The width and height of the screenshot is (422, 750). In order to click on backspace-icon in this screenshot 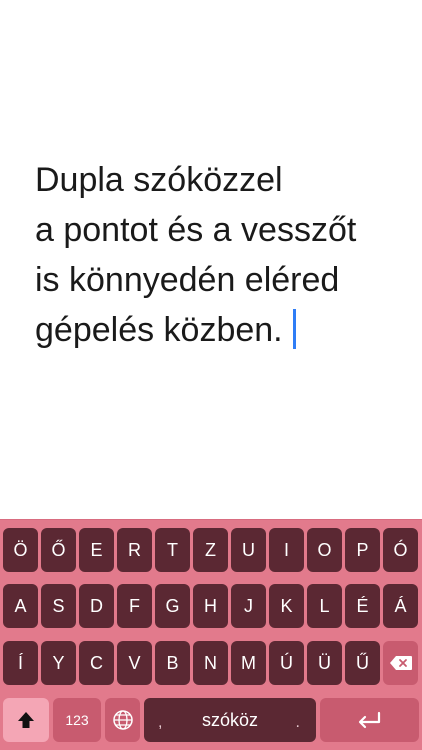, I will do `click(401, 663)`.